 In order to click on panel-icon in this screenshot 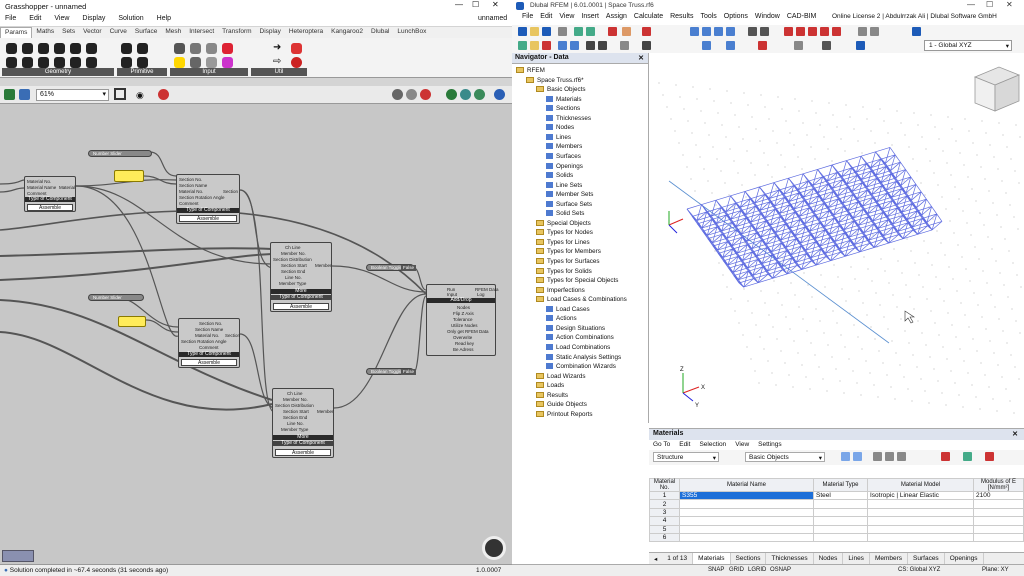, I will do `click(179, 48)`.